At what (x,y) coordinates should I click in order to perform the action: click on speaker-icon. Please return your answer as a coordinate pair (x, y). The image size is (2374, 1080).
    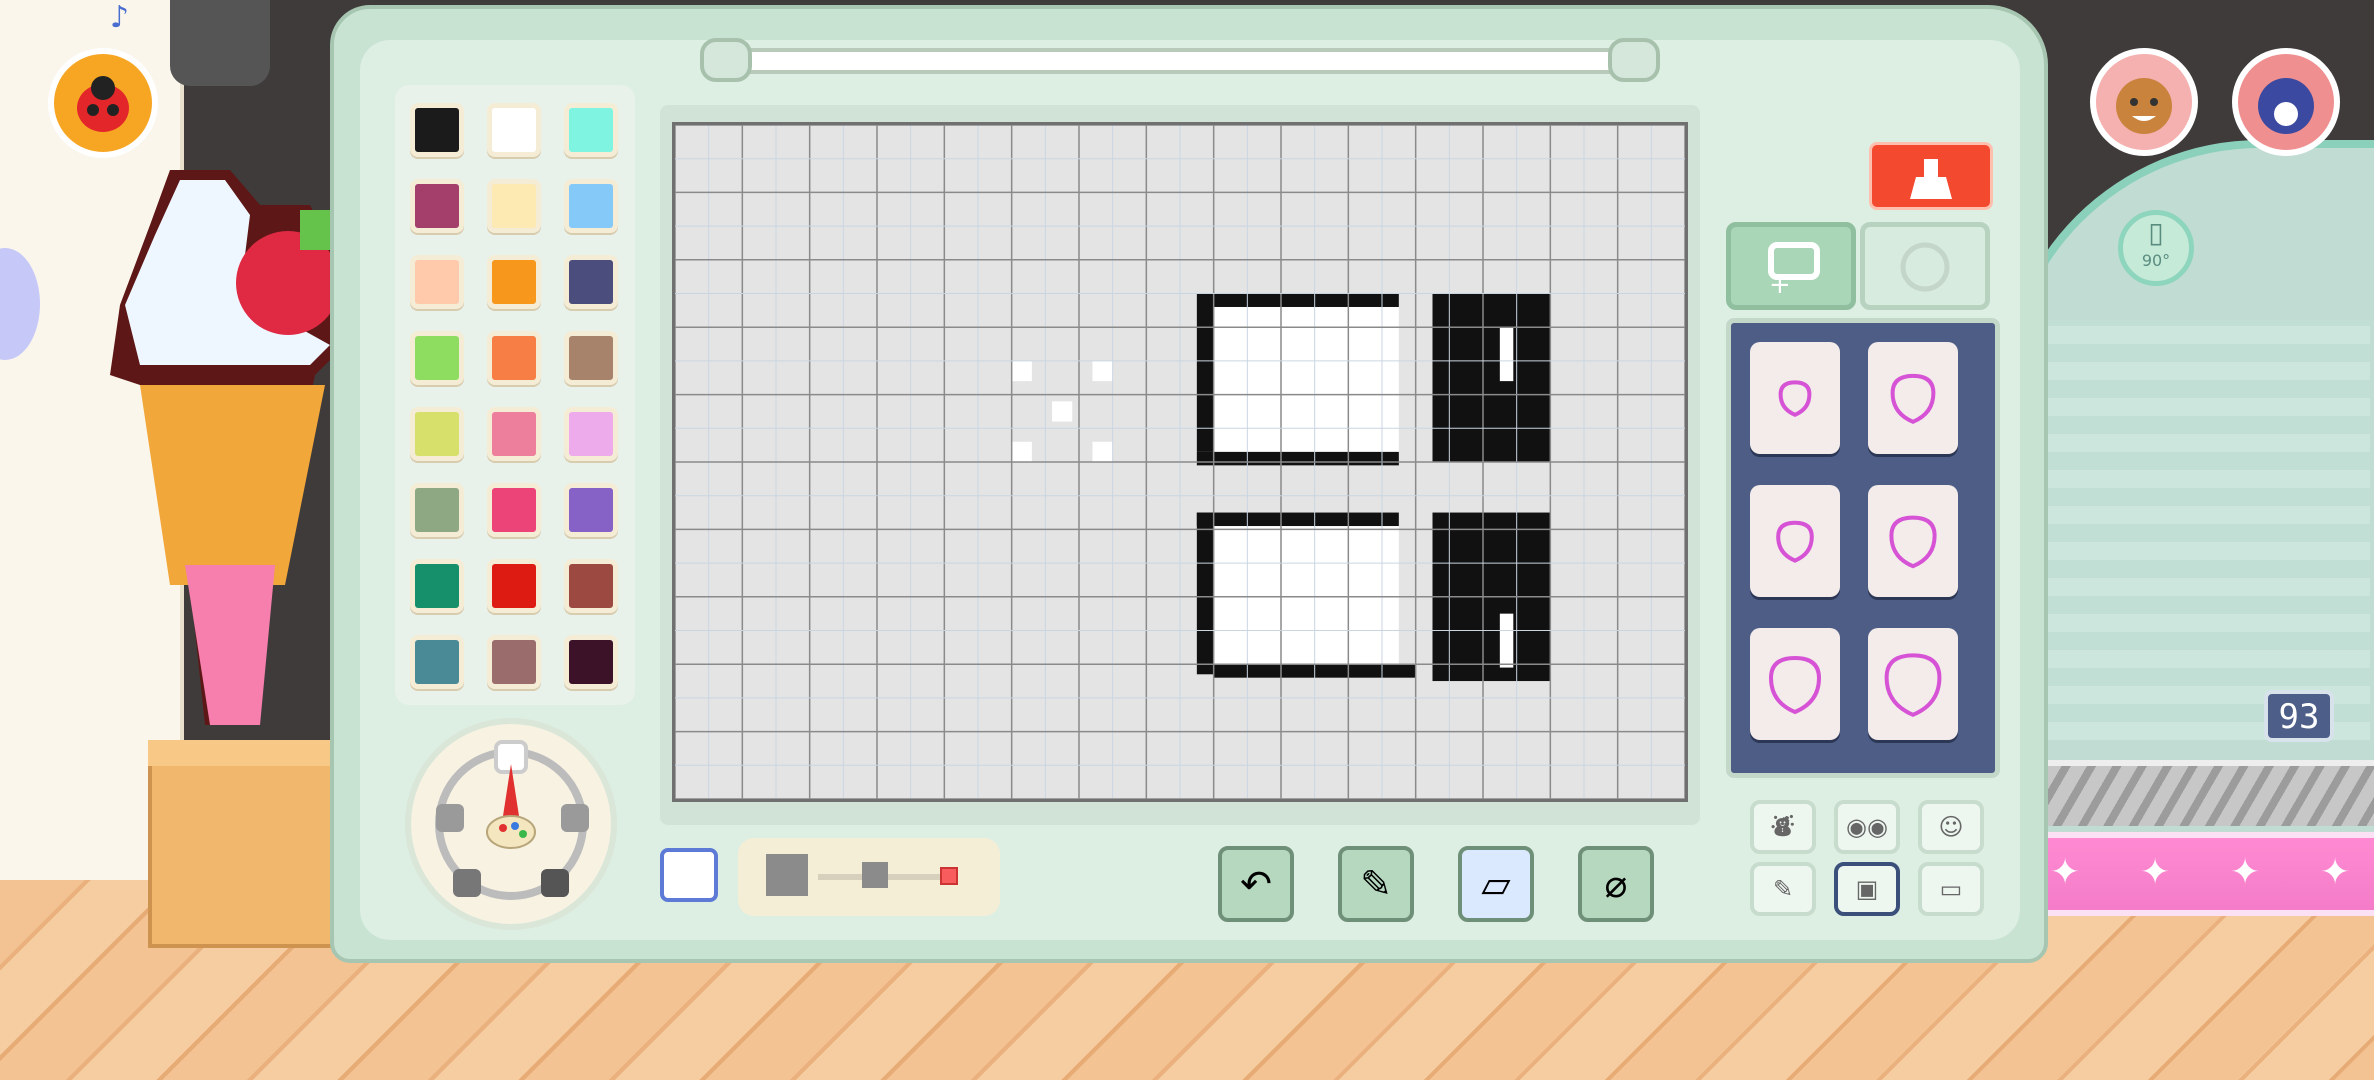
    Looking at the image, I should click on (220, 43).